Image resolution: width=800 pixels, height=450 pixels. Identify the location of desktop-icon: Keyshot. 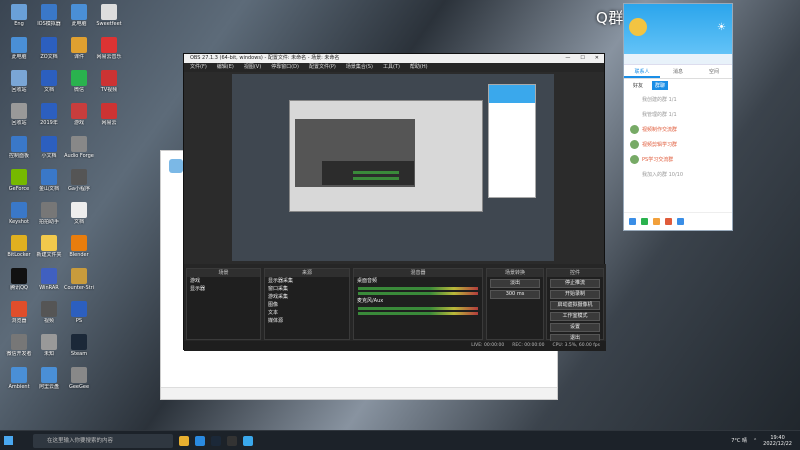
(19, 213).